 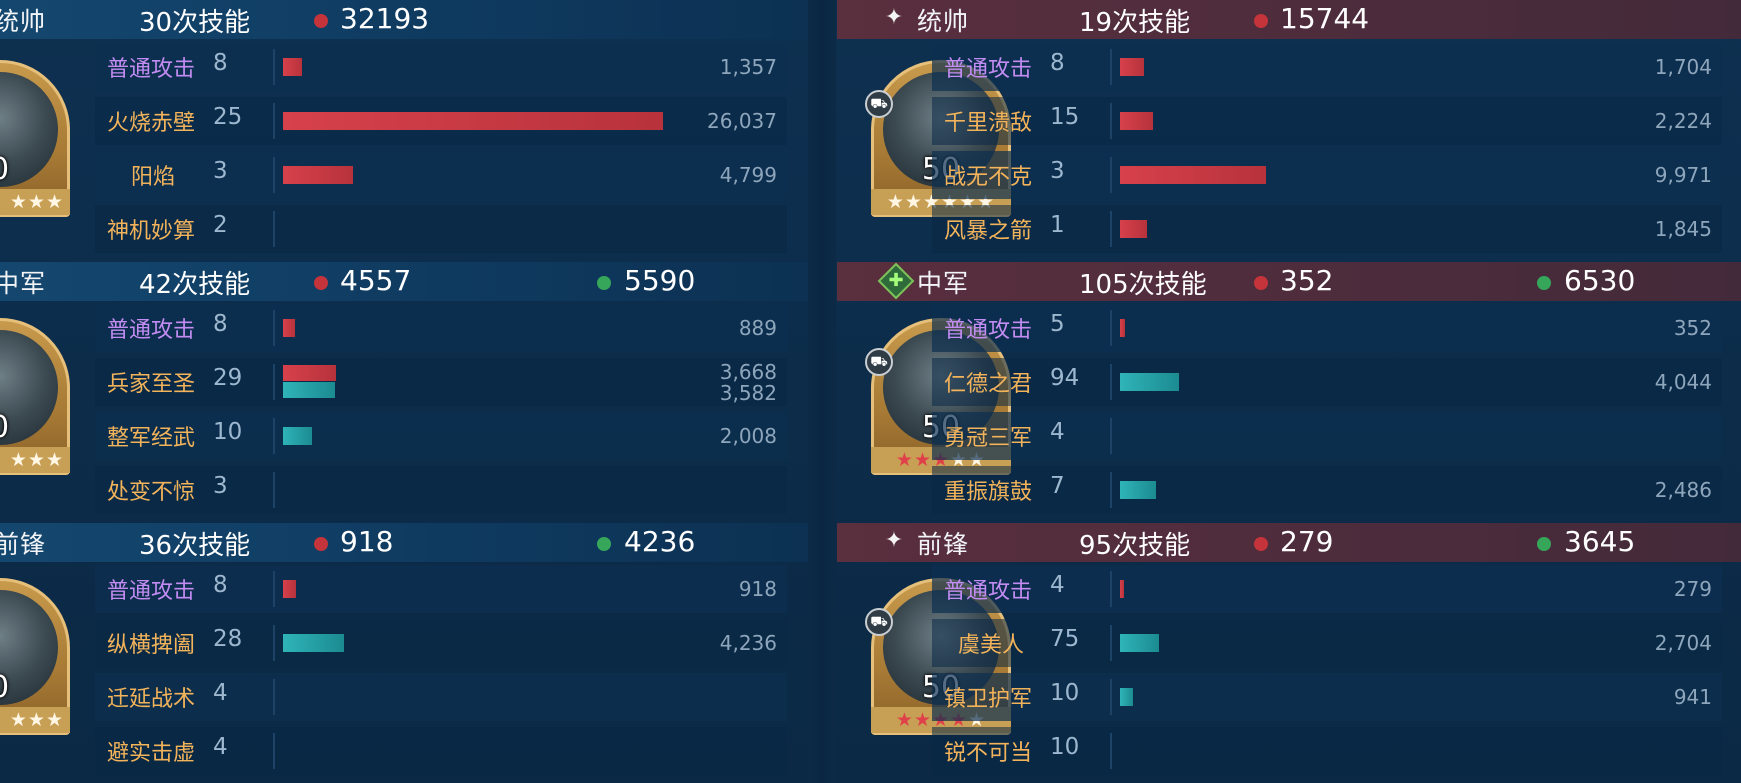 What do you see at coordinates (441, 436) in the screenshot?
I see `skill-row: 整军经武 10 2,008` at bounding box center [441, 436].